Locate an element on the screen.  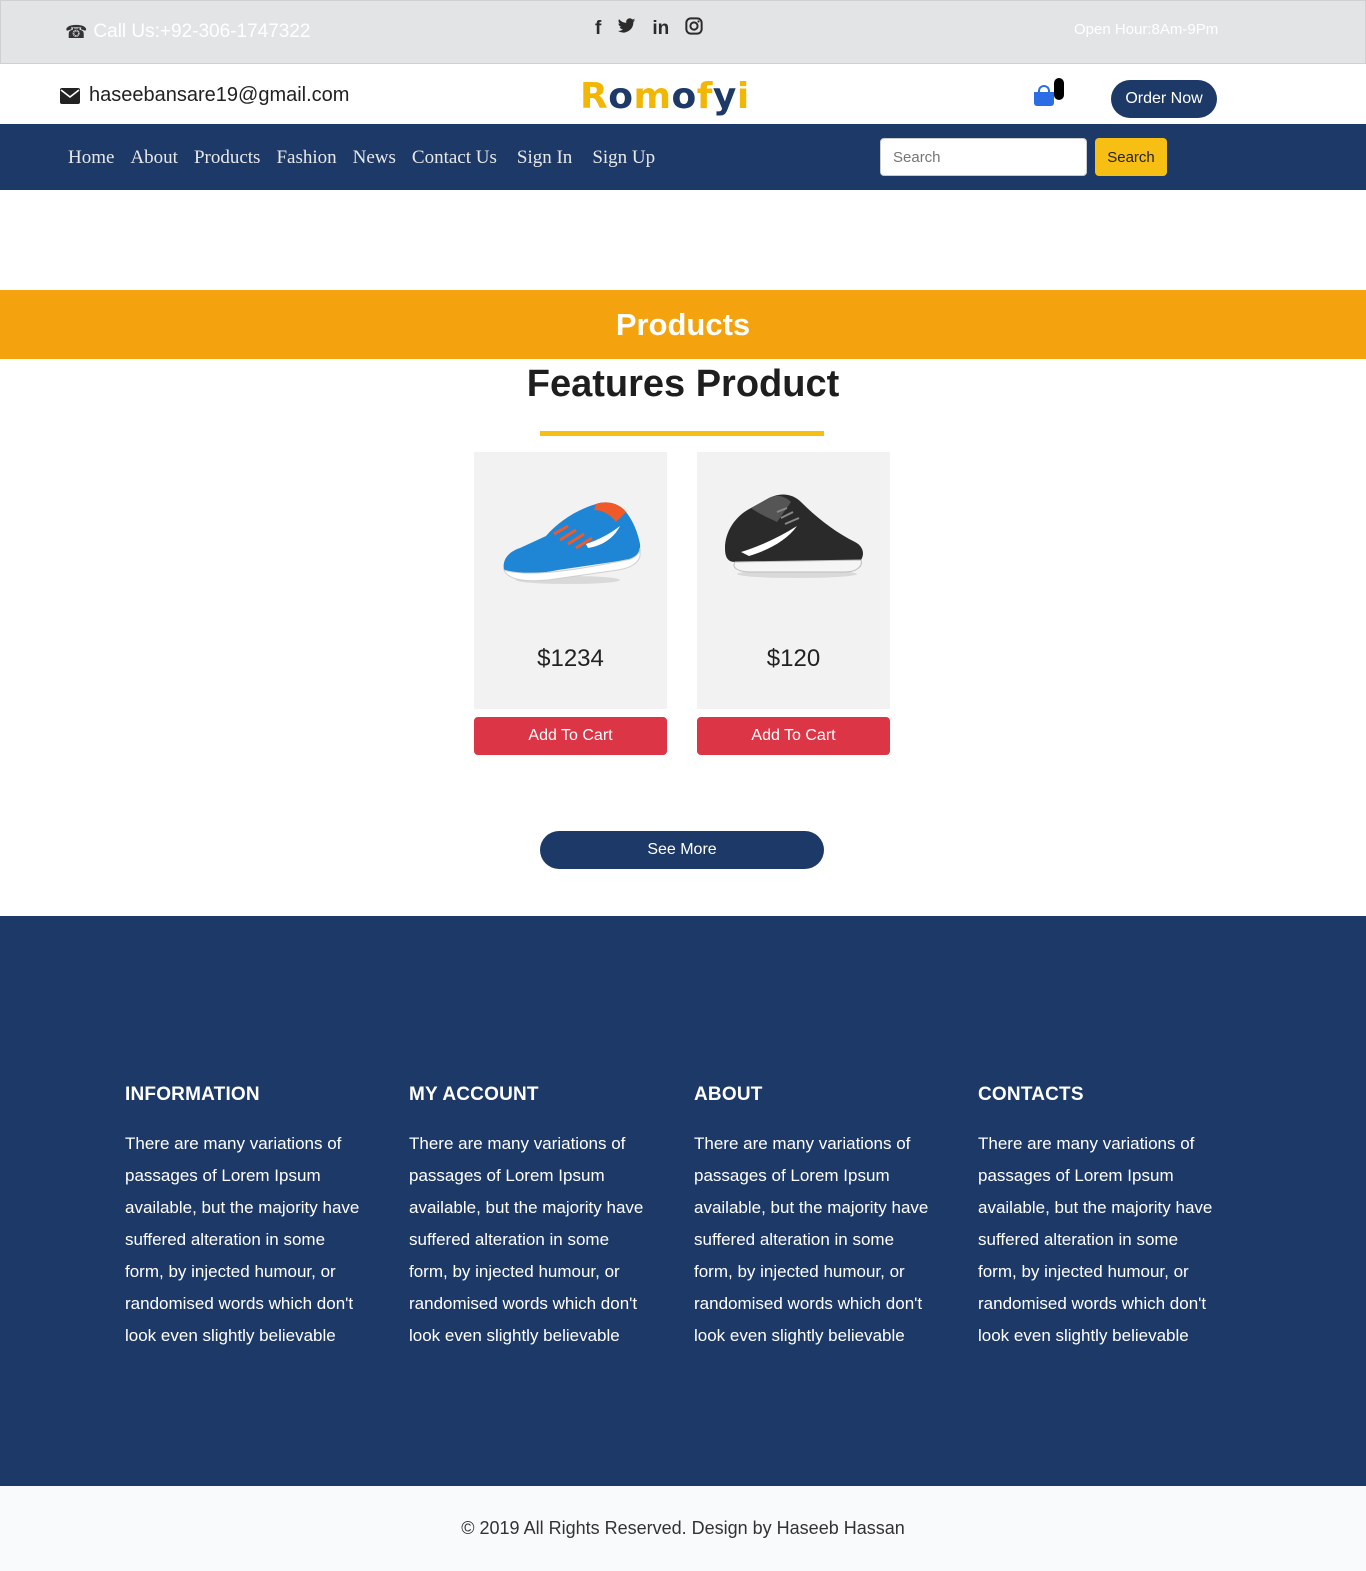
call-text: Call Us:+92-306-1747322 is located at coordinates (202, 31).